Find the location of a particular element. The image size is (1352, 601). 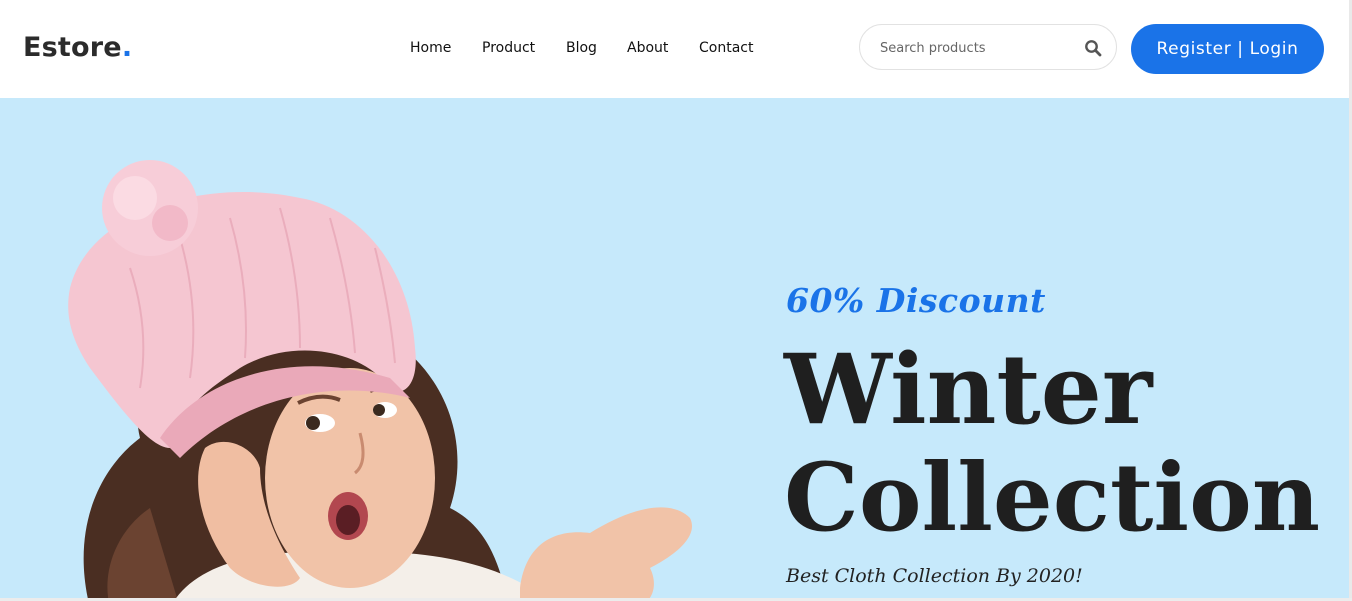

register-login-button: Register | Login is located at coordinates (1227, 49).